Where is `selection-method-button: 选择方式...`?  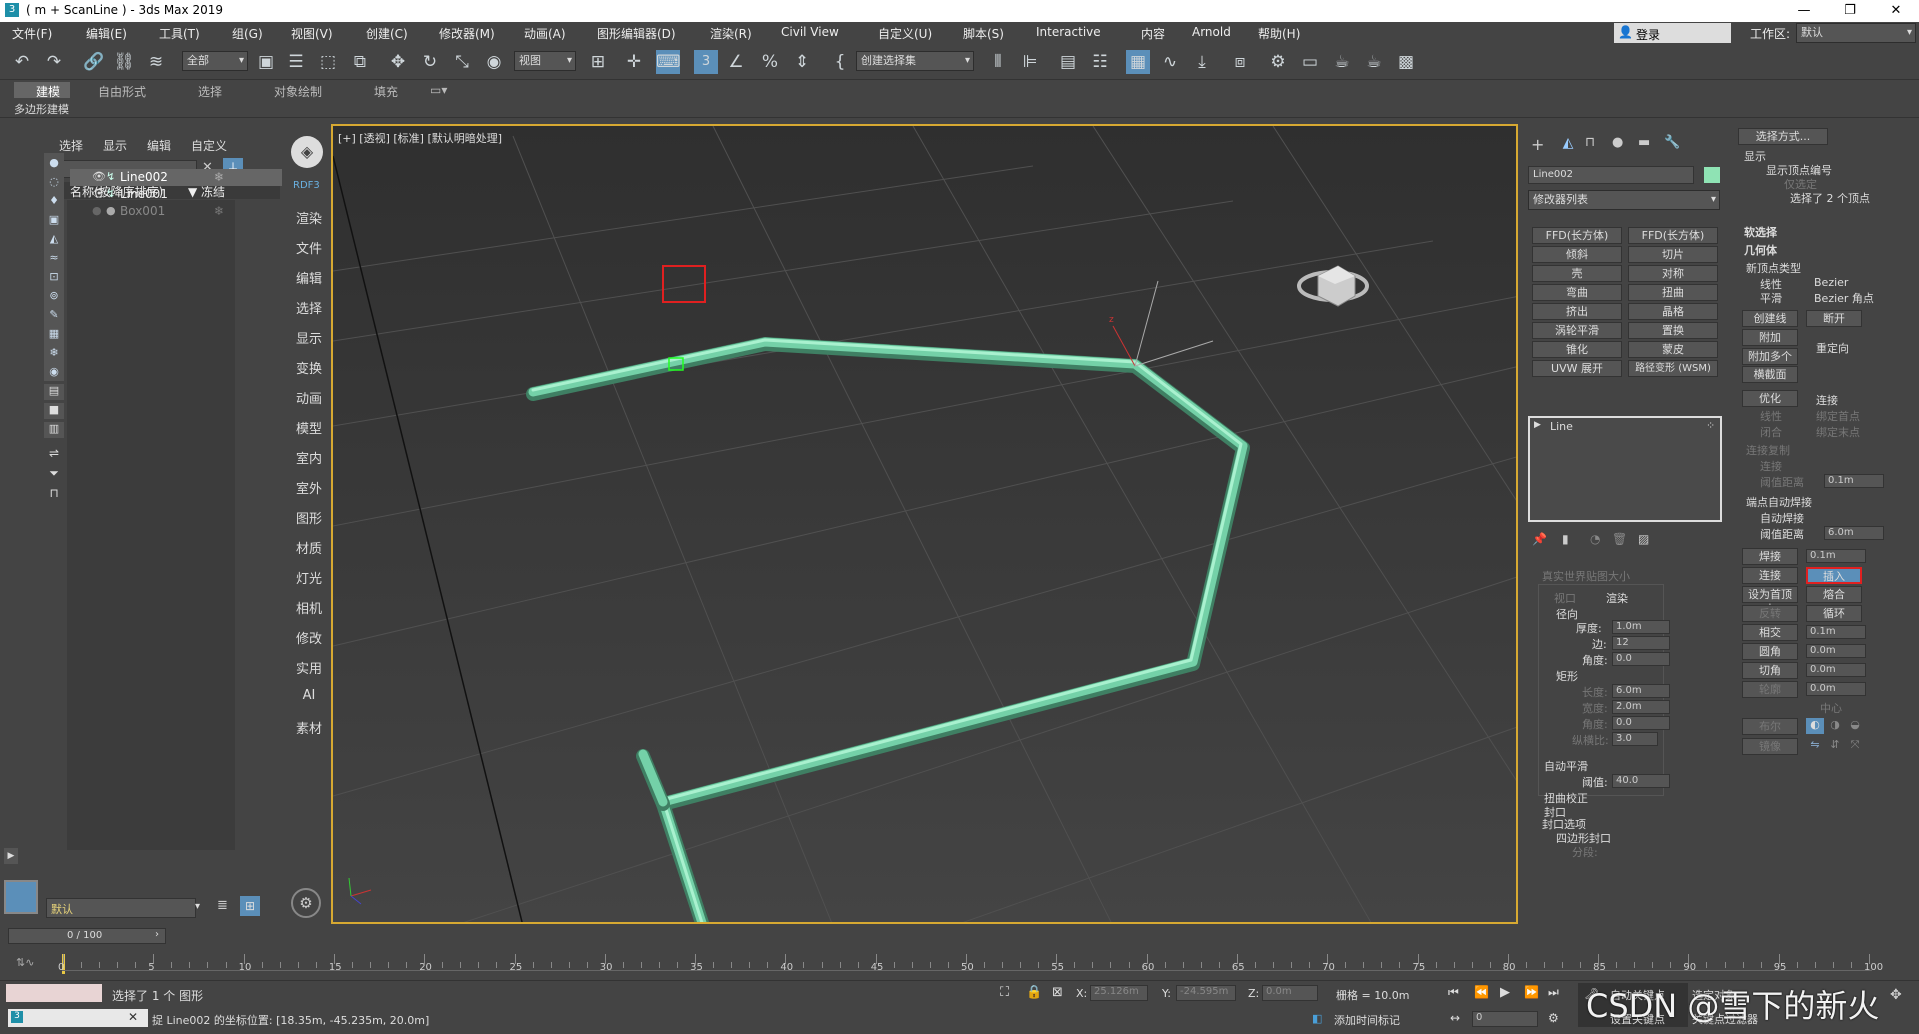
selection-method-button: 选择方式... is located at coordinates (1783, 136).